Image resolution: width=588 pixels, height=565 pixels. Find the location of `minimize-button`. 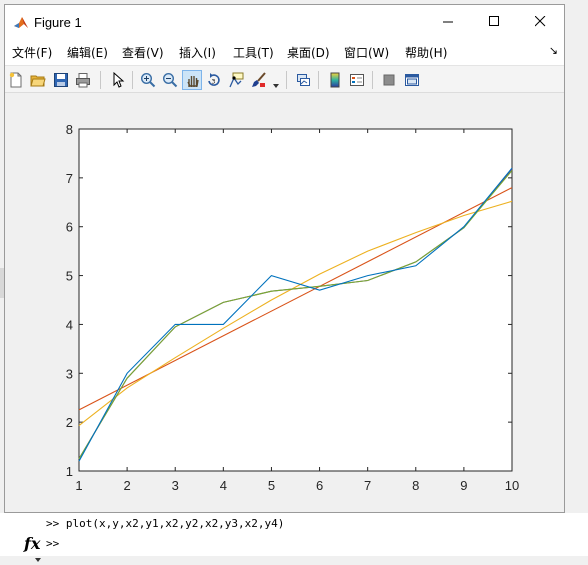

minimize-button is located at coordinates (448, 22).